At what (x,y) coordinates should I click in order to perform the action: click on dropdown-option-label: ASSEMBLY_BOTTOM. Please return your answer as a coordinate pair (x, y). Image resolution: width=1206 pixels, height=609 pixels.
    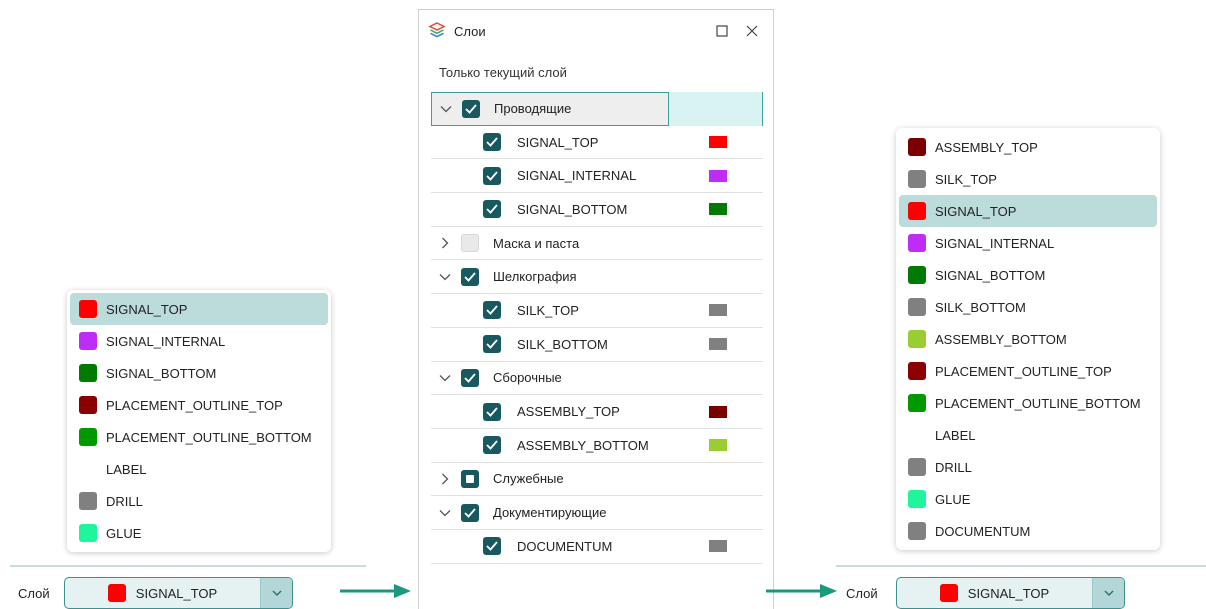
    Looking at the image, I should click on (1001, 339).